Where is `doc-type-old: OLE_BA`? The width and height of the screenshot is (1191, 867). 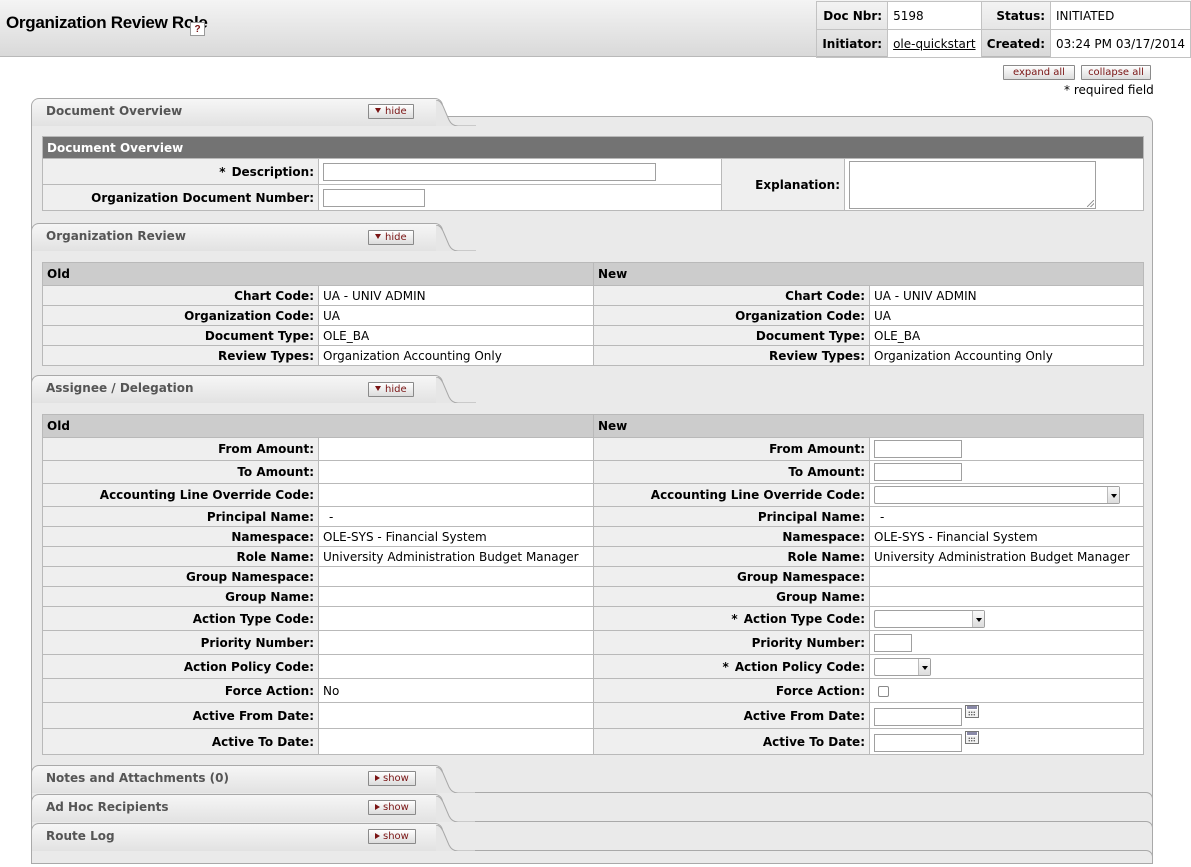
doc-type-old: OLE_BA is located at coordinates (456, 335).